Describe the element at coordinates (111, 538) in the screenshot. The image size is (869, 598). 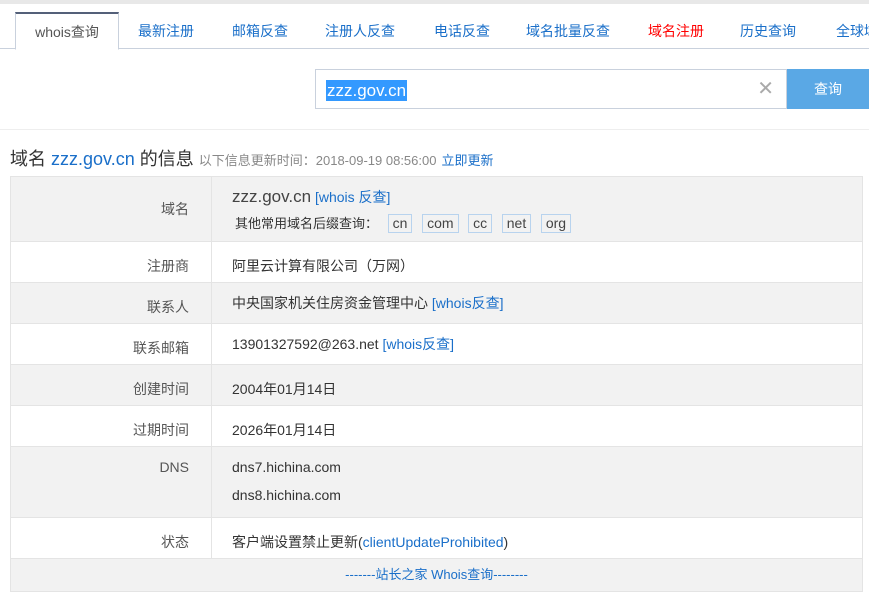
I see `row-label: 状态` at that location.